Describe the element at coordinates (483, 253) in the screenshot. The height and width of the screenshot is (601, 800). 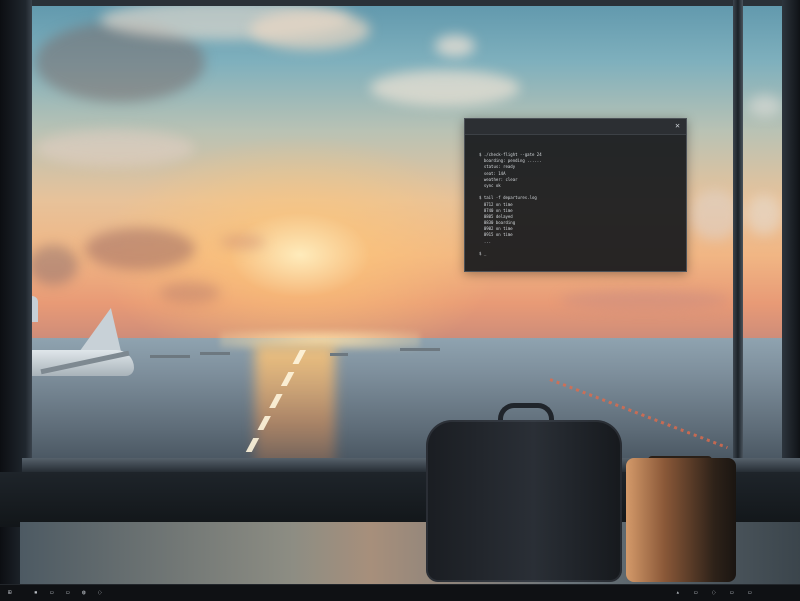
I see `terminal-line: $ _` at that location.